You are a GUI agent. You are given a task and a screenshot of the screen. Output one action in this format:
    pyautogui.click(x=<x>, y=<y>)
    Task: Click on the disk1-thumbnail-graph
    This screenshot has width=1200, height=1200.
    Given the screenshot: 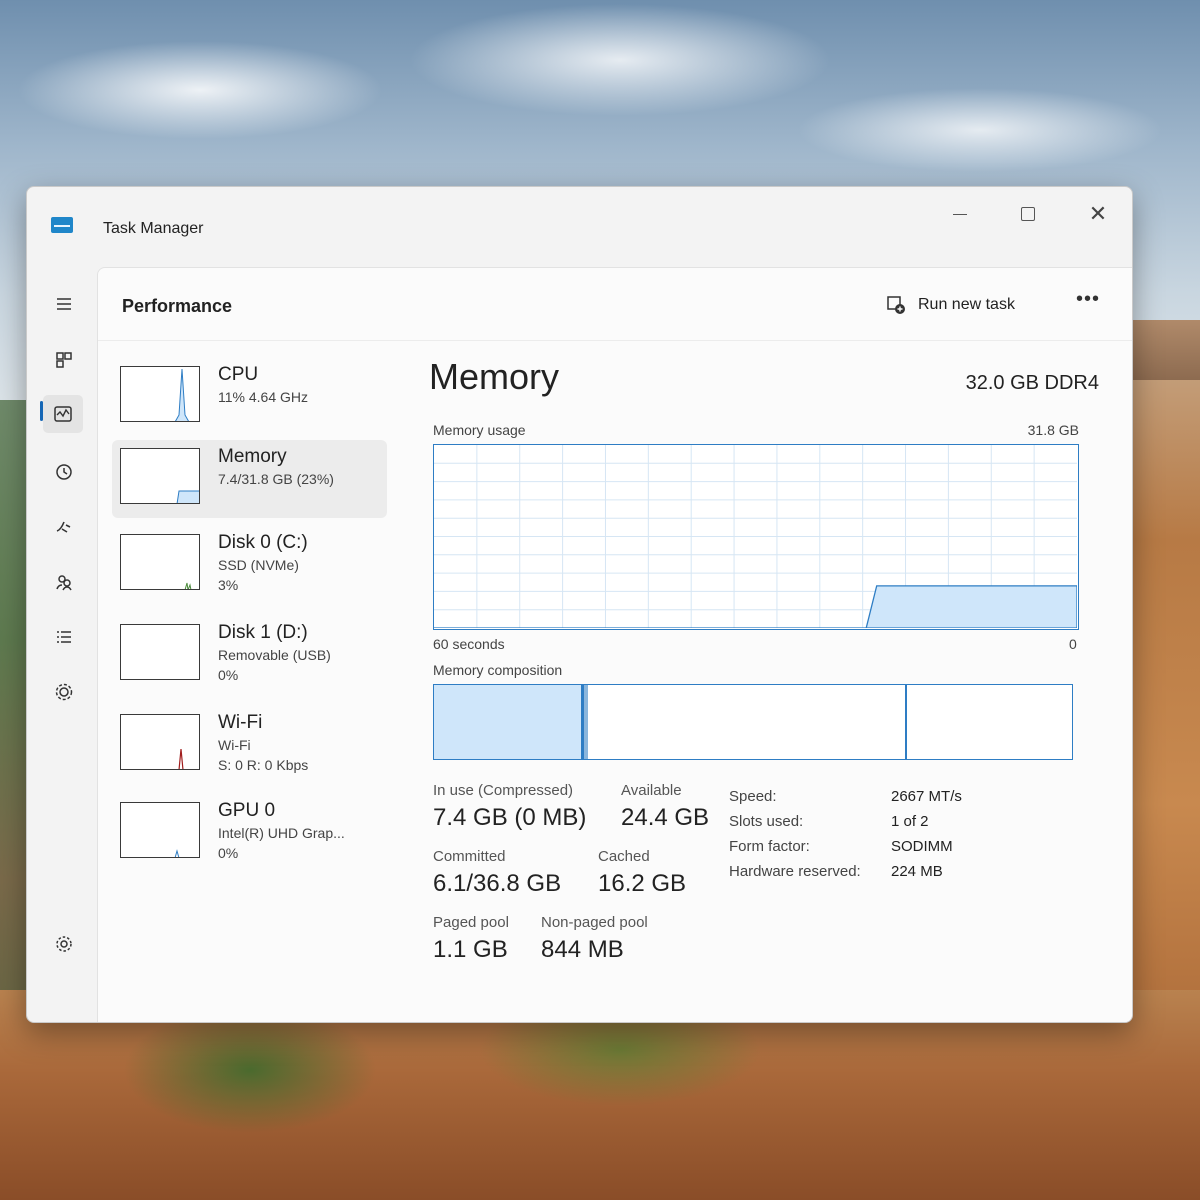 What is the action you would take?
    pyautogui.click(x=160, y=652)
    